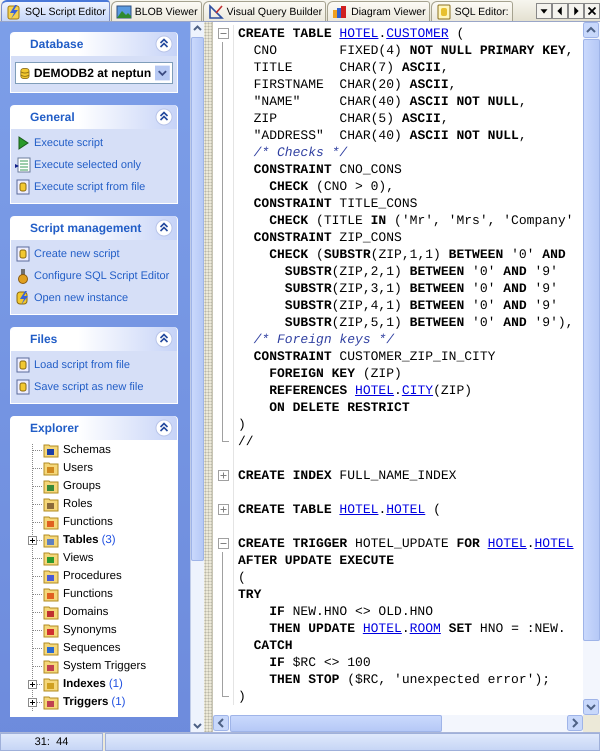  What do you see at coordinates (94, 73) in the screenshot?
I see `database-dropdown: DEMODB2 at neptun` at bounding box center [94, 73].